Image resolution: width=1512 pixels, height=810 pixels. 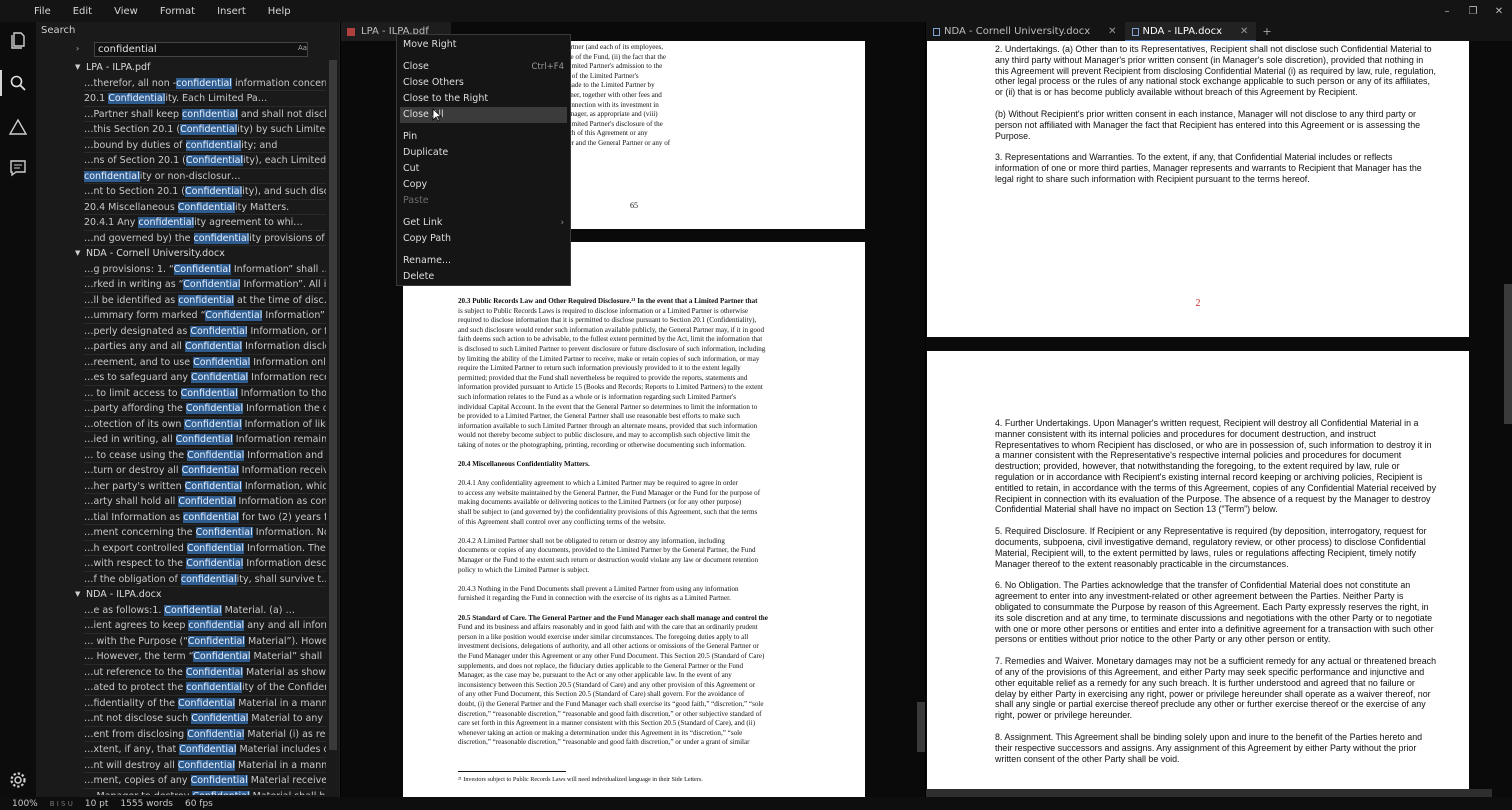 I want to click on result-group-header: ▼ NDA - ILPA.docx, so click(x=182, y=595).